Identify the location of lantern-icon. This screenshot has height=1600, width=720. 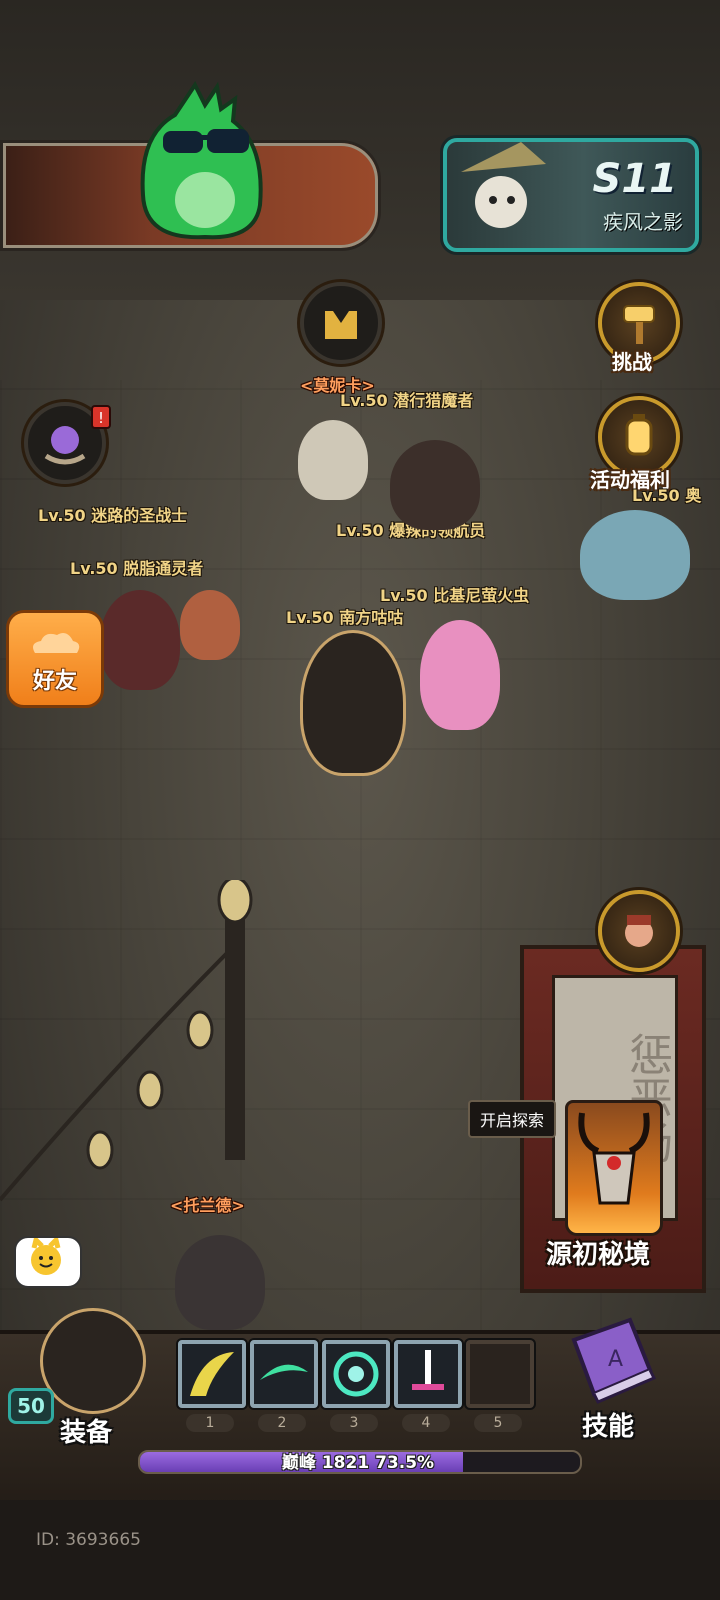
(639, 435).